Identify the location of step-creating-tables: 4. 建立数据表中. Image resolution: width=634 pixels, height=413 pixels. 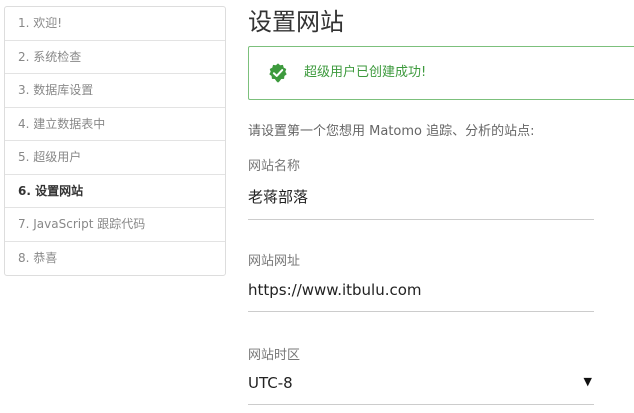
(115, 124).